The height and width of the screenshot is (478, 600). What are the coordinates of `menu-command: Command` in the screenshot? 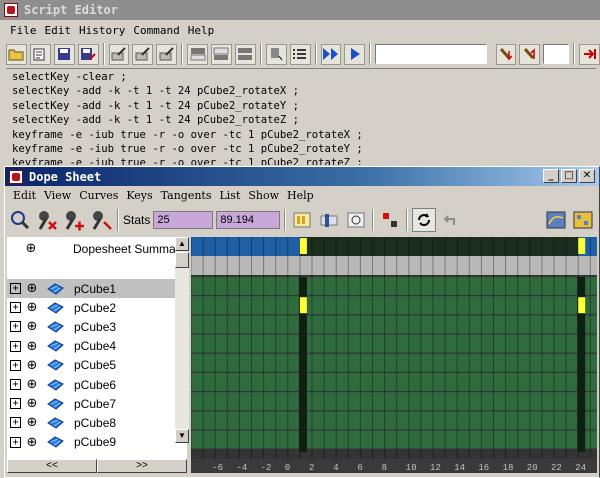 It's located at (156, 30).